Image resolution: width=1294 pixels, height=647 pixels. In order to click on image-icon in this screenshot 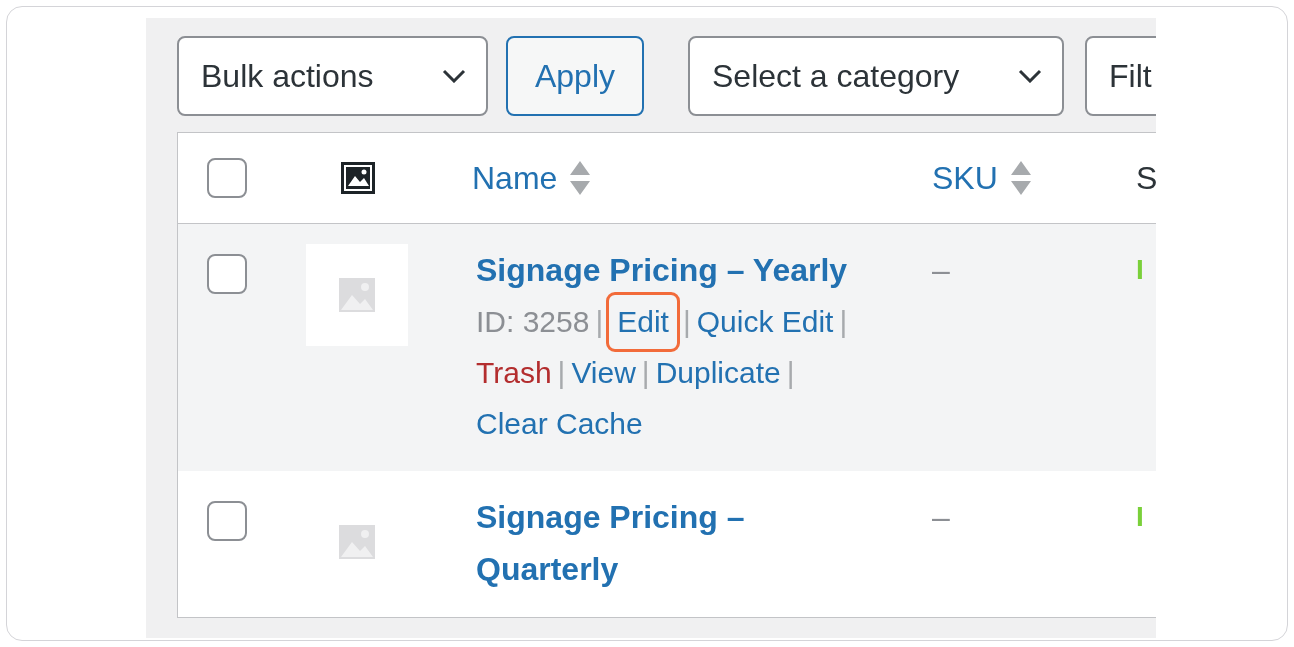, I will do `click(358, 178)`.